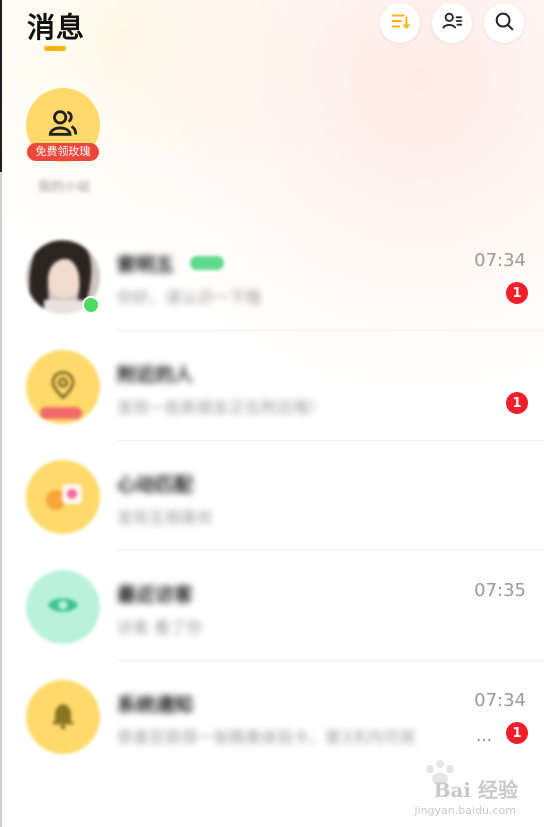 The height and width of the screenshot is (827, 544). I want to click on eye-icon, so click(63, 607).